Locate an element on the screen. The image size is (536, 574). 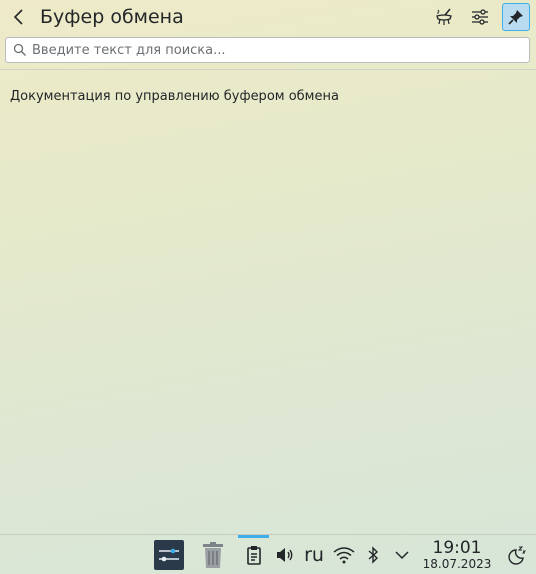
taskbar: ru 19:01 18.07.2023 is located at coordinates (268, 554).